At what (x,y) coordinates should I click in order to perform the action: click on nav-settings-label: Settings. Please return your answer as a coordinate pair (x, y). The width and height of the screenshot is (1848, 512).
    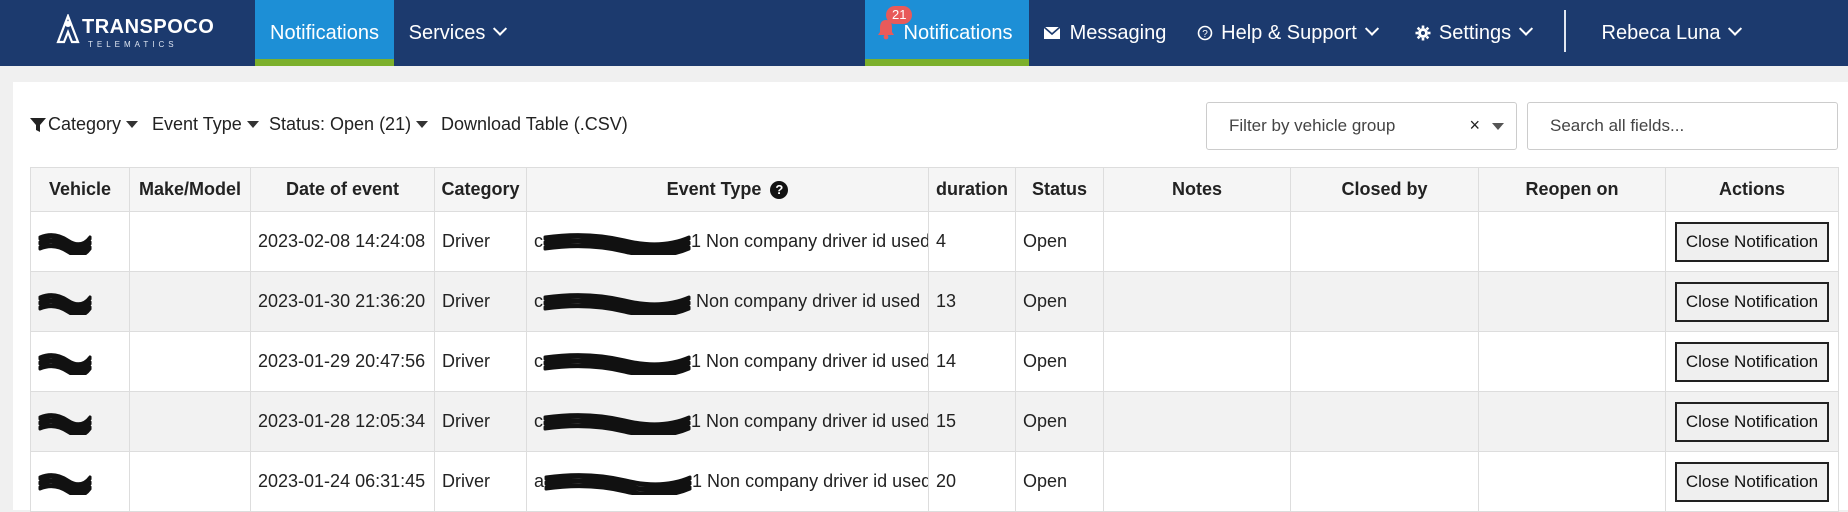
    Looking at the image, I should click on (1475, 32).